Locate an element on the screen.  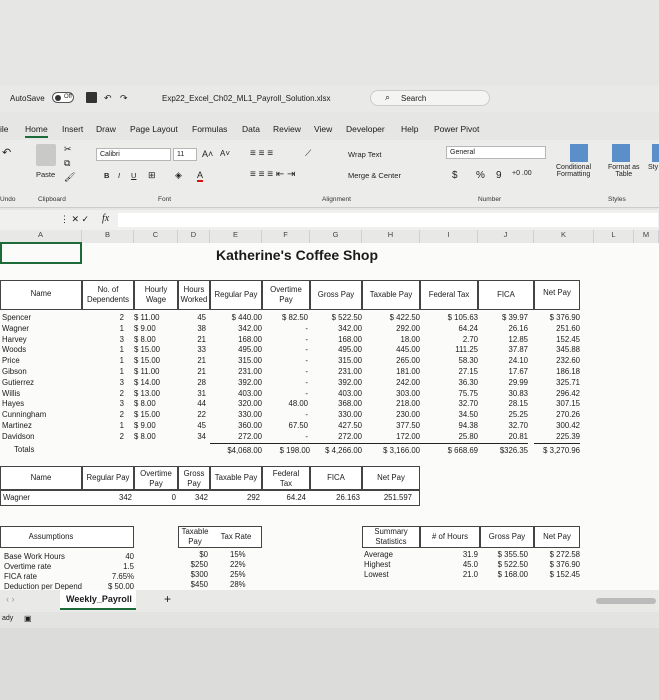
tax-rate-value: 25% is located at coordinates (238, 575).